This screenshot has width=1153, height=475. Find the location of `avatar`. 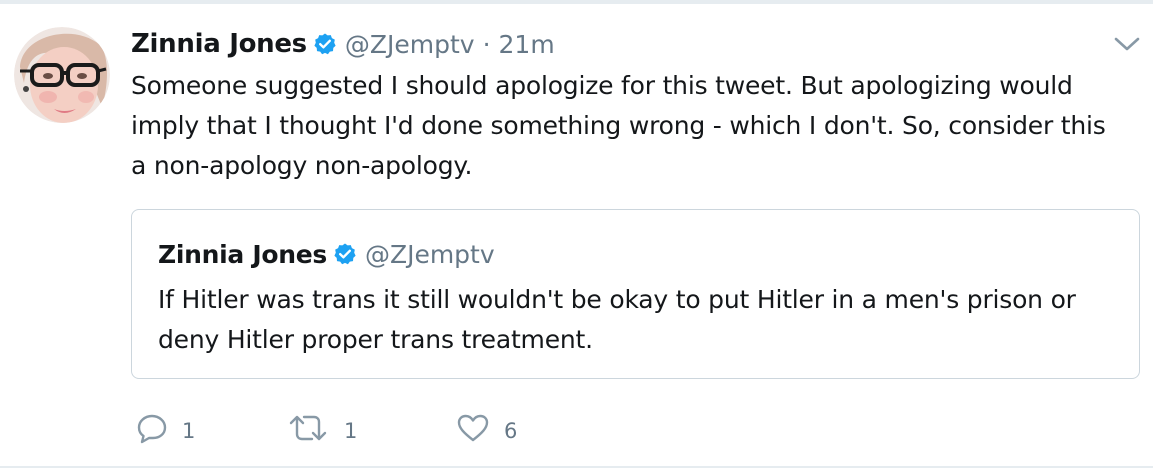

avatar is located at coordinates (62, 75).